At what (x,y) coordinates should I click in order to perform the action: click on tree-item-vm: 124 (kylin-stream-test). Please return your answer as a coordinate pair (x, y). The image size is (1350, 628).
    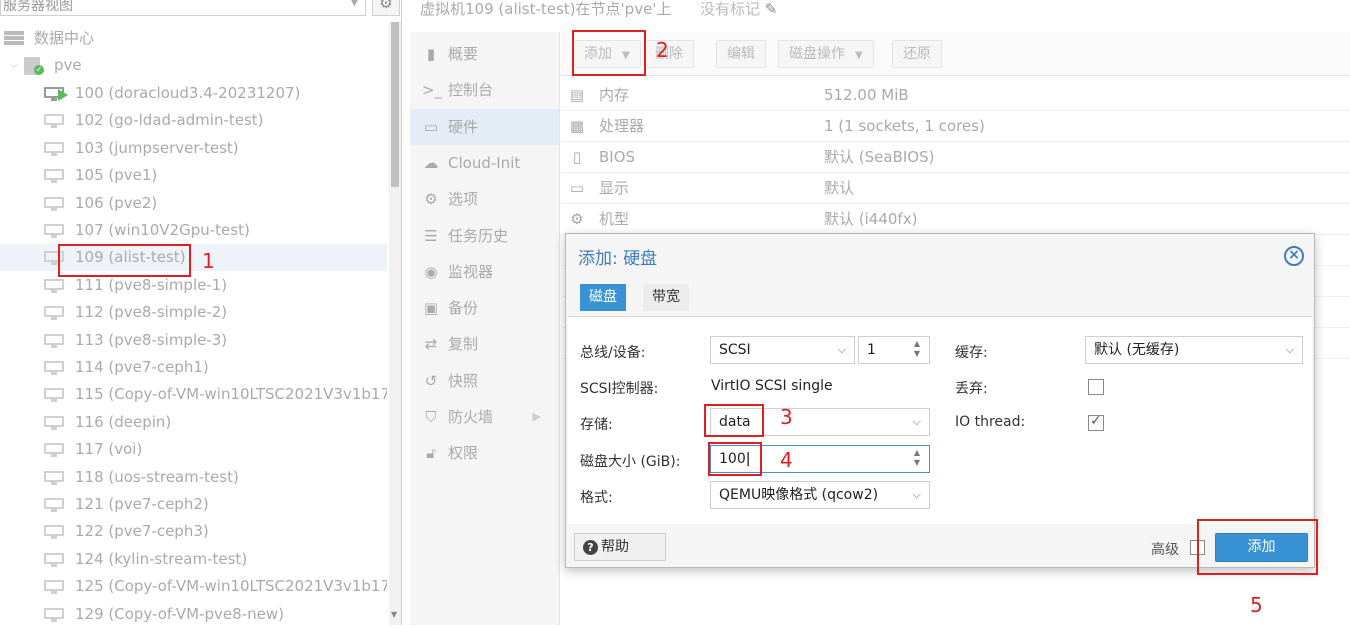
    Looking at the image, I should click on (193, 559).